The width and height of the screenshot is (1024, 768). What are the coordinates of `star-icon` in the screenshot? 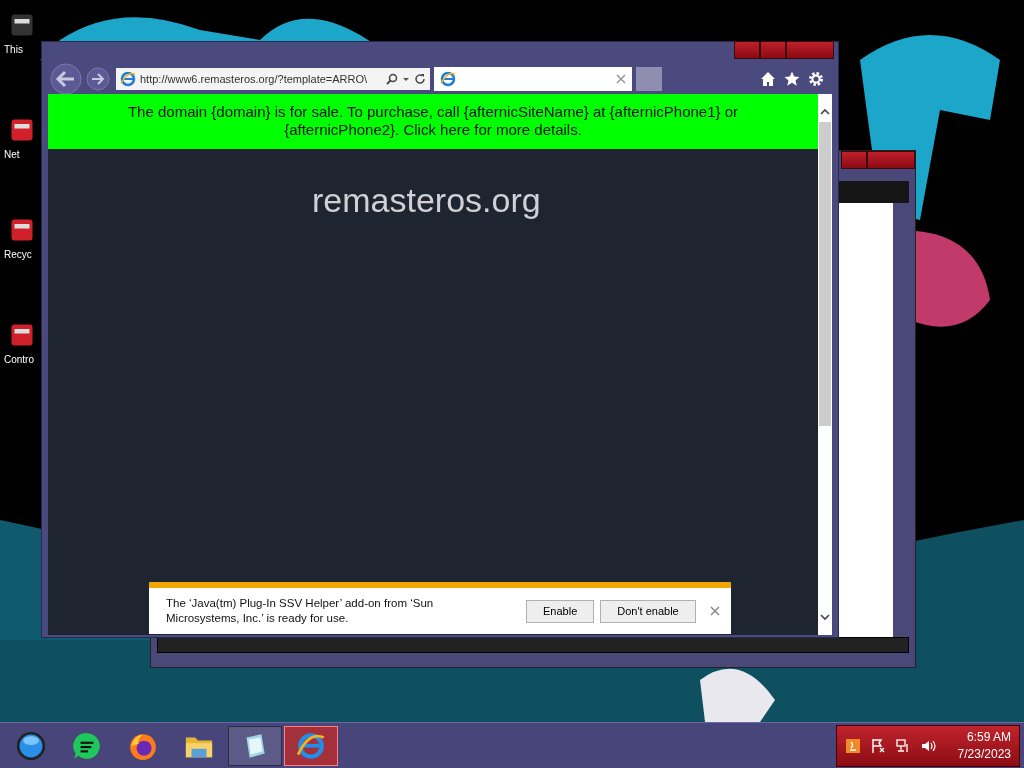 It's located at (792, 79).